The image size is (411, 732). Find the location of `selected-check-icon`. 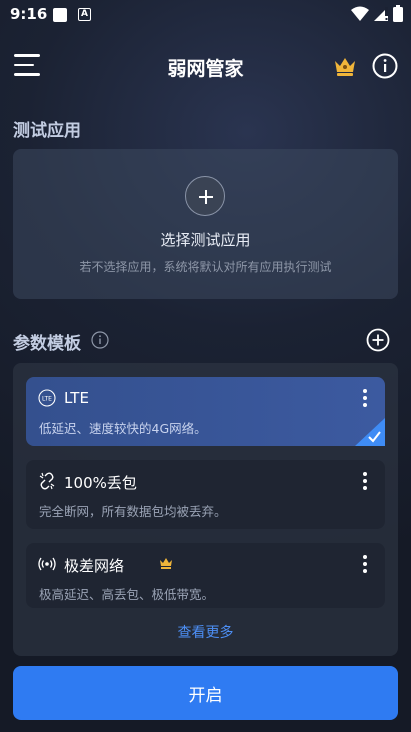

selected-check-icon is located at coordinates (370, 432).